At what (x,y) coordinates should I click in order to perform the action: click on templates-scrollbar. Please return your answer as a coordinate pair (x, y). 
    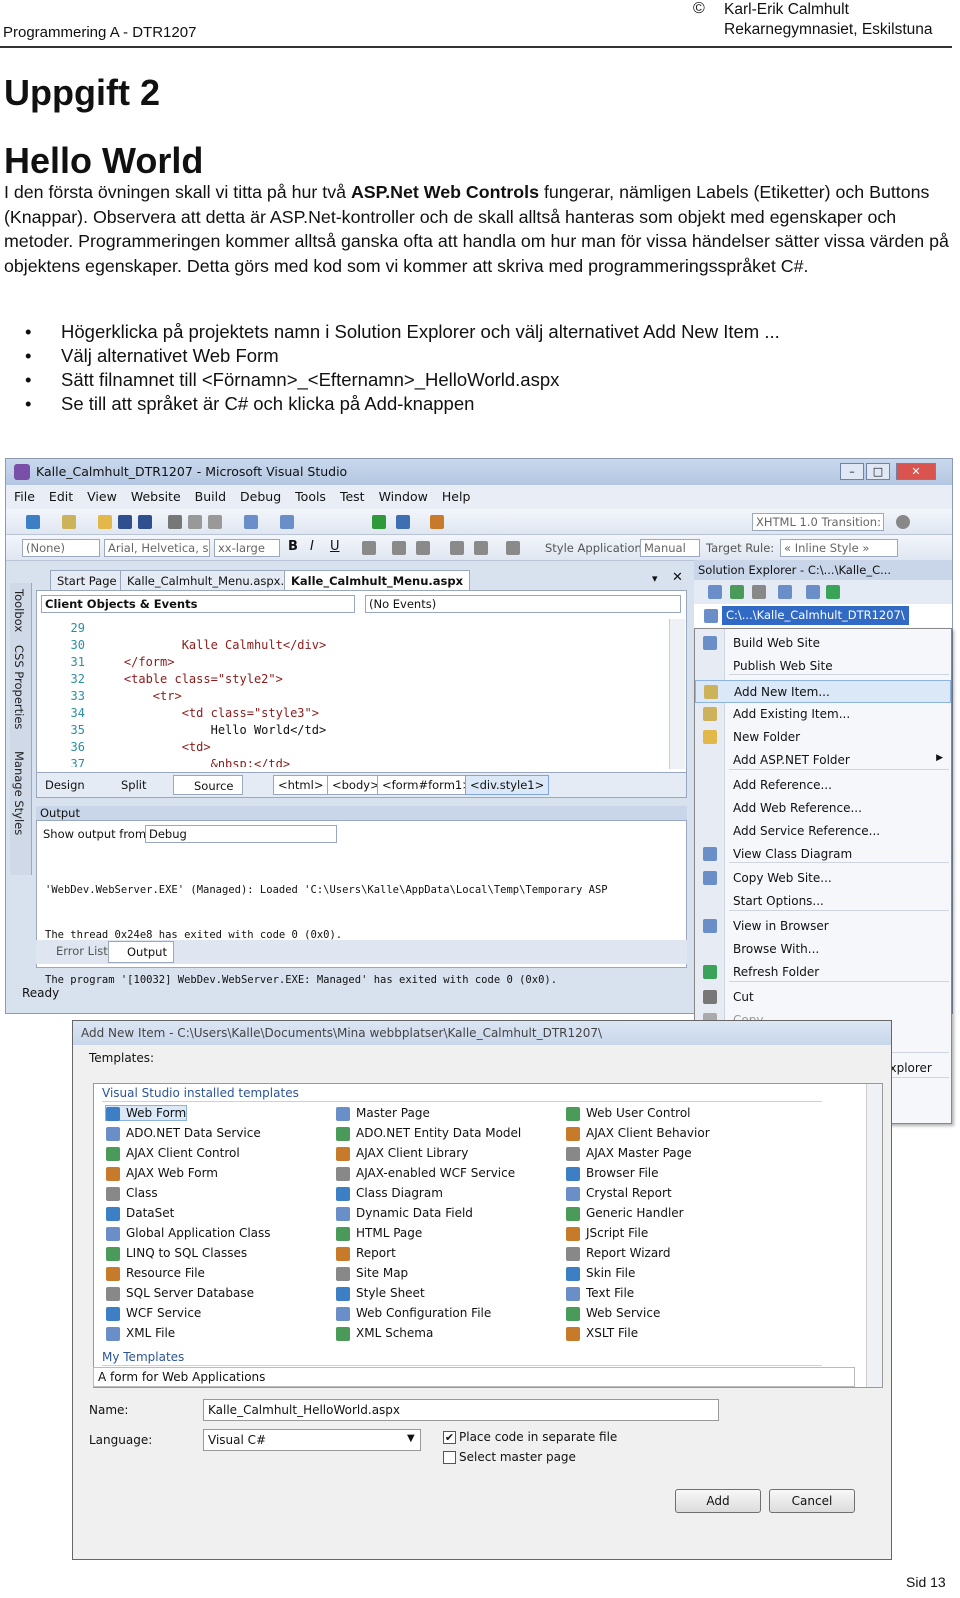
    Looking at the image, I should click on (874, 1235).